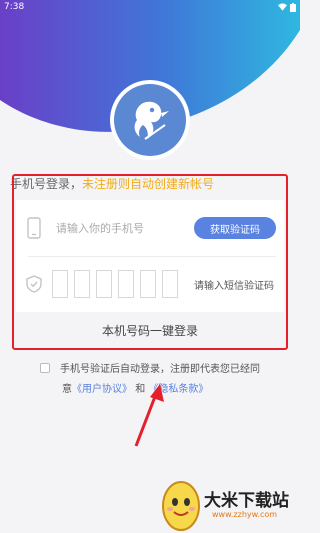  I want to click on agreement-text-line1: 手机号验证后自动登录，注册即代表您已经同, so click(160, 369).